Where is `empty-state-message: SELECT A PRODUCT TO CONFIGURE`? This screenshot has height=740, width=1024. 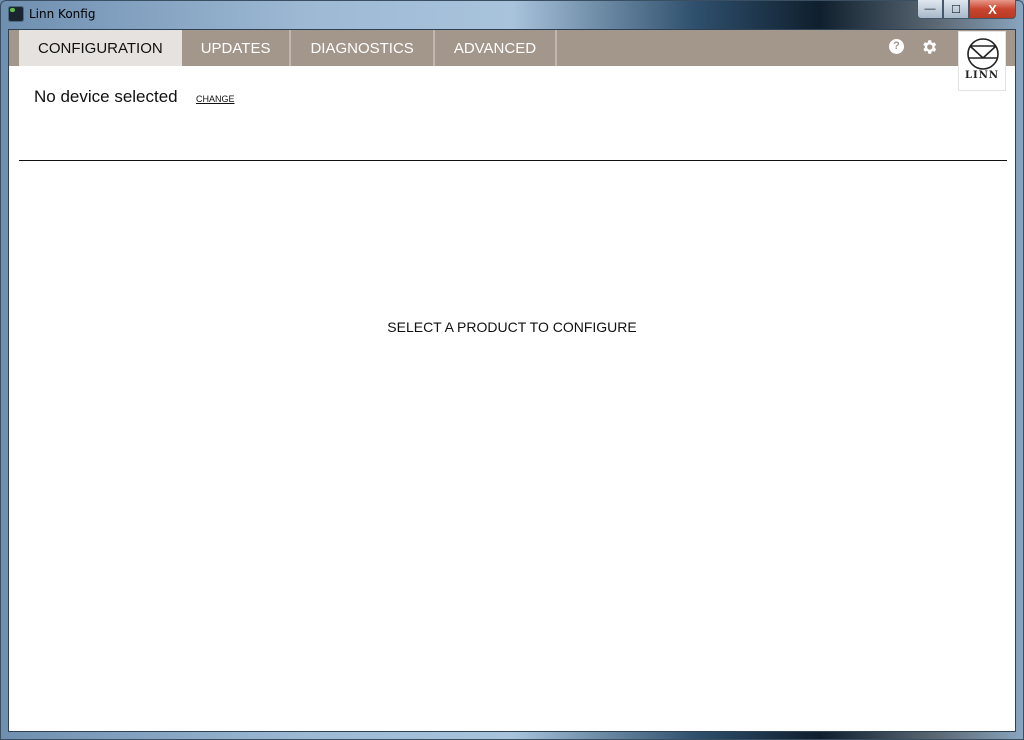
empty-state-message: SELECT A PRODUCT TO CONFIGURE is located at coordinates (512, 327).